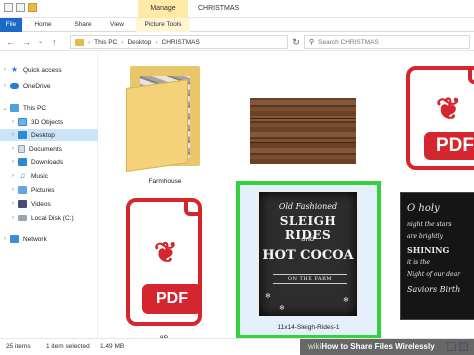  Describe the element at coordinates (11, 25) in the screenshot. I see `tab-file: File` at that location.